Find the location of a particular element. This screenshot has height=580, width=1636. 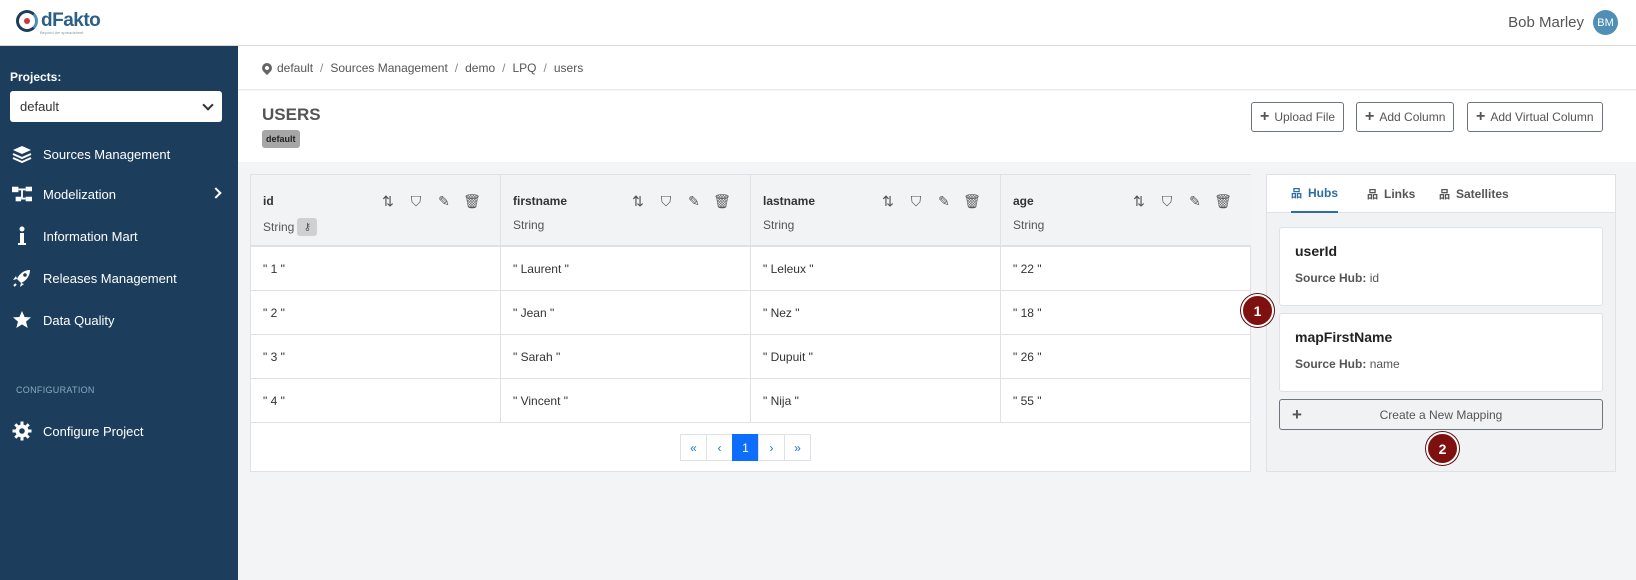

sidebar-item-configure-project: Configure Project is located at coordinates (119, 431).